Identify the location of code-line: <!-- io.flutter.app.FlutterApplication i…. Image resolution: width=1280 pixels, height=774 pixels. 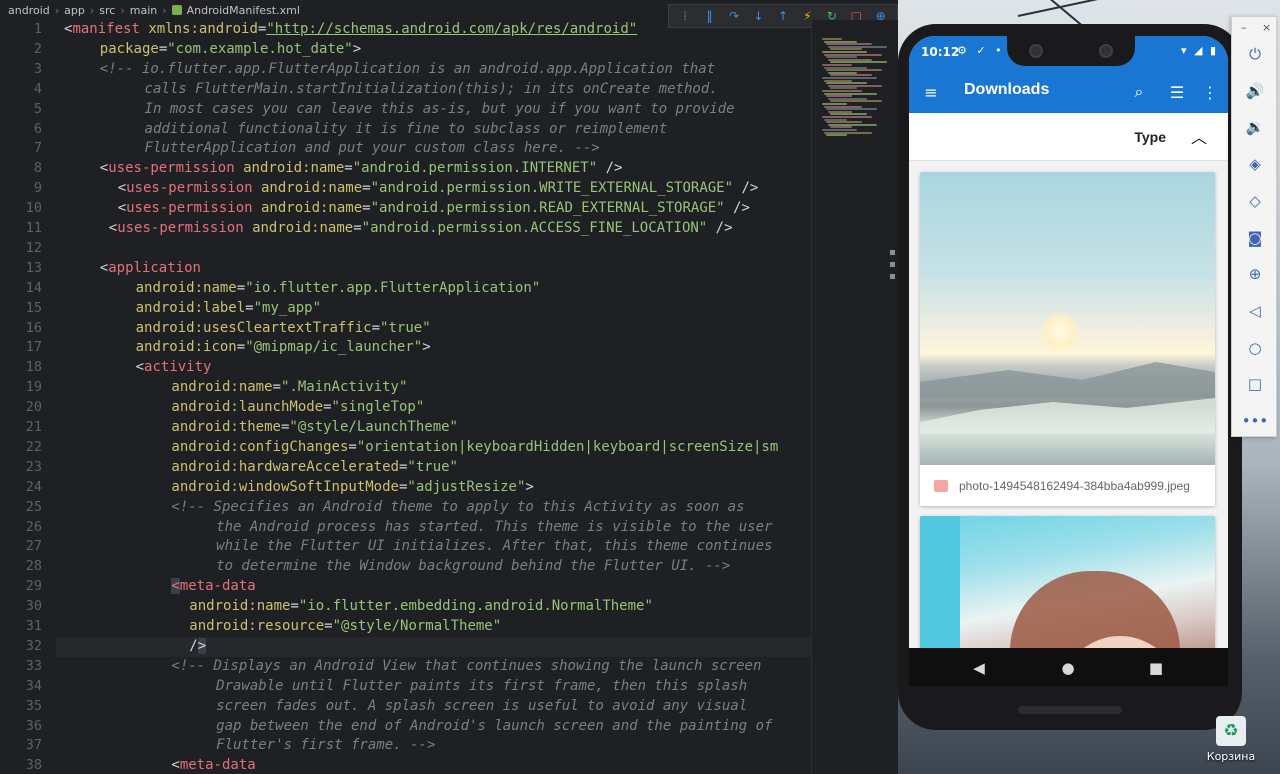
(407, 70).